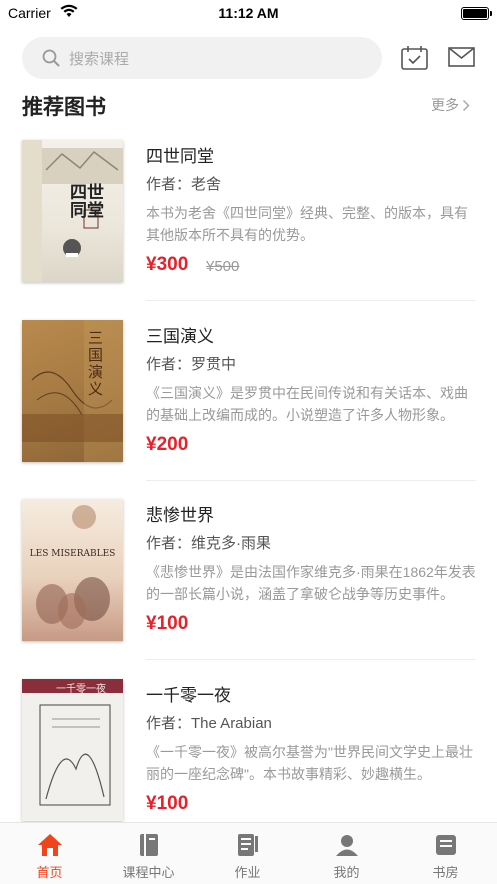 The height and width of the screenshot is (884, 497). Describe the element at coordinates (72, 554) in the screenshot. I see `cover-title: LES MISERABLES` at that location.